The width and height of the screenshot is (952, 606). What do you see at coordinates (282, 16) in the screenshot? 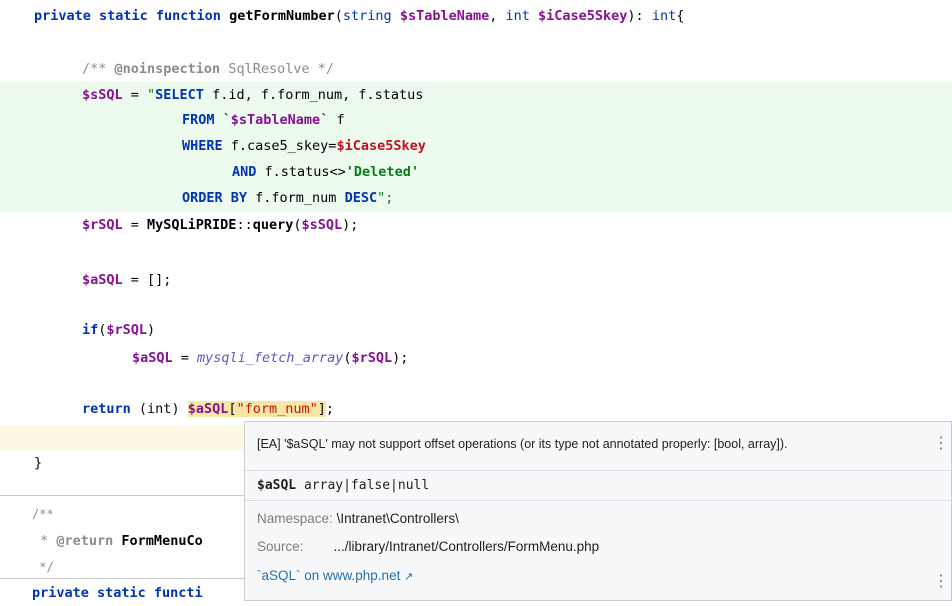
I see `function-name: getFormNumber` at bounding box center [282, 16].